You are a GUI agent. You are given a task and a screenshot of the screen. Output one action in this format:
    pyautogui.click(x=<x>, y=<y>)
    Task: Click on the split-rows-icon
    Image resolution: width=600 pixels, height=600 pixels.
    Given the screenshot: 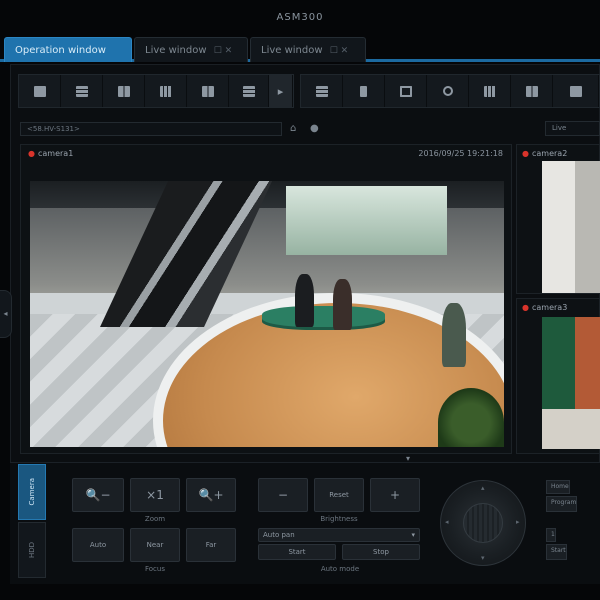 What is the action you would take?
    pyautogui.click(x=82, y=91)
    